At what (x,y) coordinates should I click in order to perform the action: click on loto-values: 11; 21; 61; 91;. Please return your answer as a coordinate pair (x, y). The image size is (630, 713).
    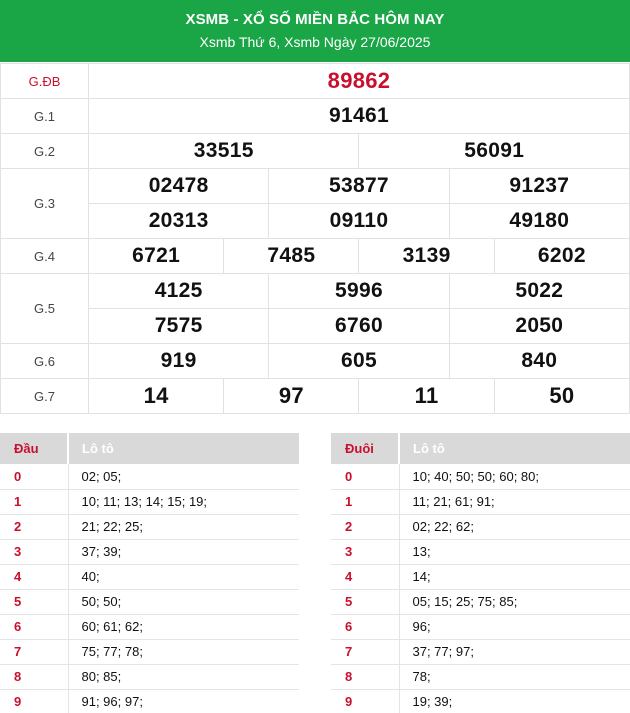
    Looking at the image, I should click on (514, 502).